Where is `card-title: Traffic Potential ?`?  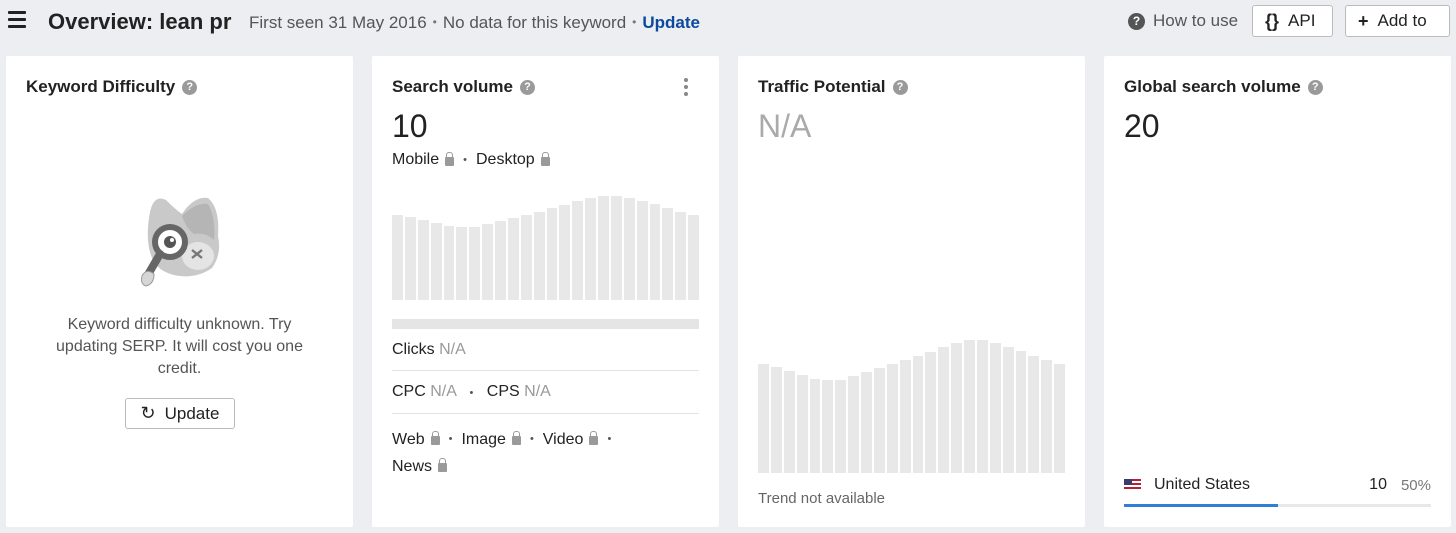 card-title: Traffic Potential ? is located at coordinates (833, 87).